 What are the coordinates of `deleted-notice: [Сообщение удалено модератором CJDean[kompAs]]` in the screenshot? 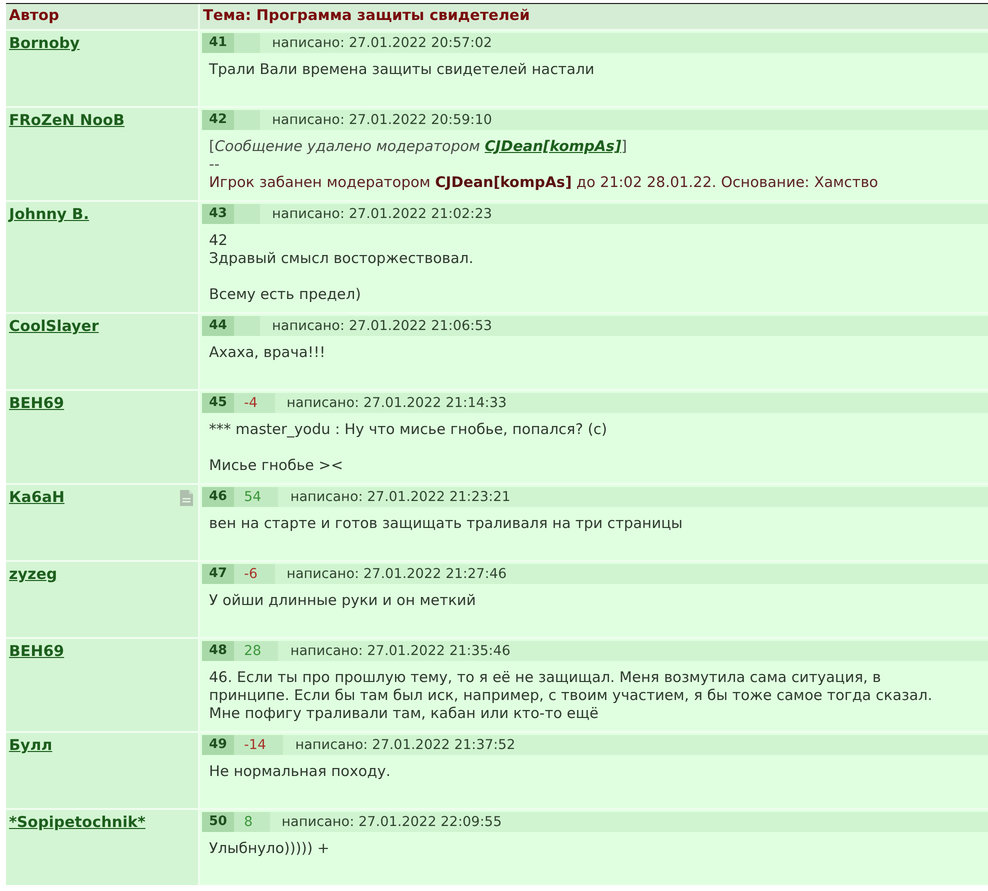 It's located at (418, 147).